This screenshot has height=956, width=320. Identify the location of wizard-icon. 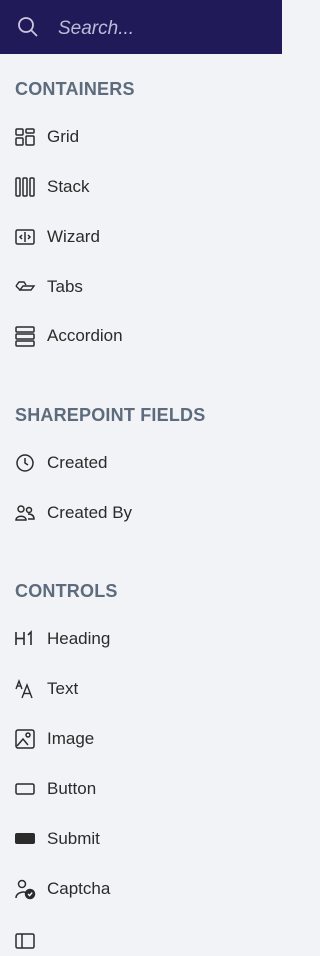
(25, 237).